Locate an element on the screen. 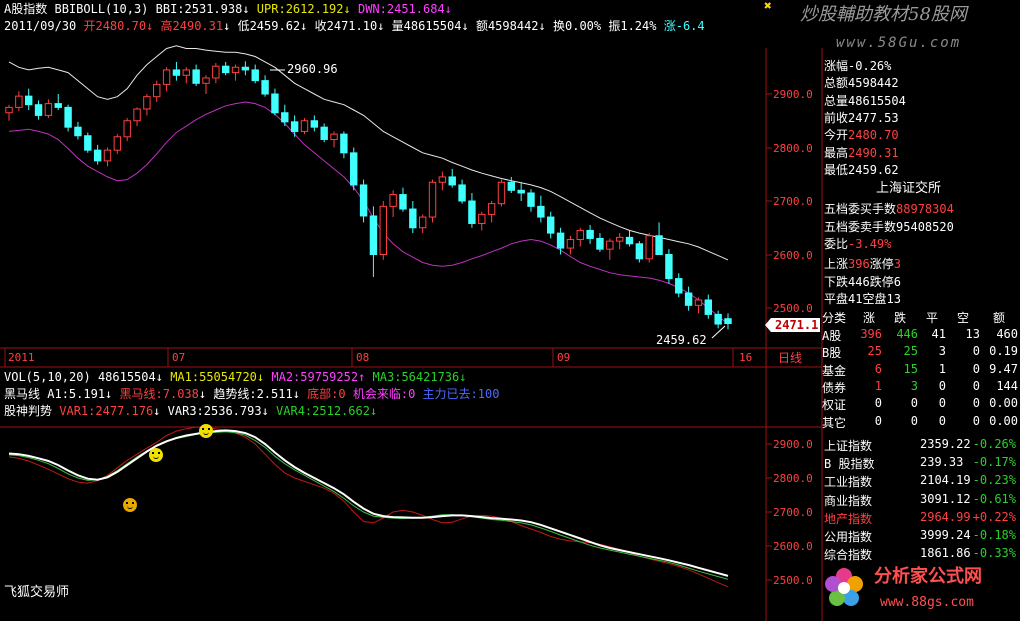 This screenshot has height=621, width=1020. index-row: 商业指数 3091.12 -0.61% is located at coordinates (921, 500).